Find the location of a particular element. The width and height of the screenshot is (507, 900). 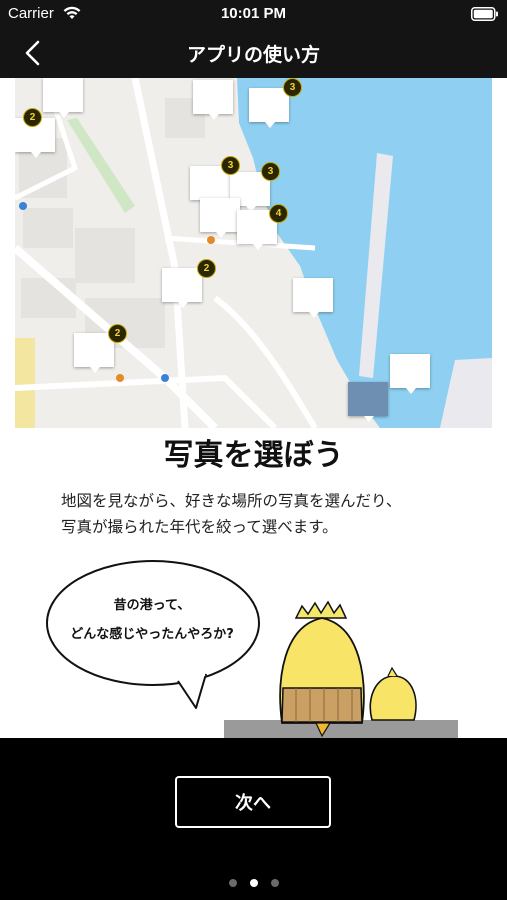

page-title: アプリの使い方 is located at coordinates (253, 55).